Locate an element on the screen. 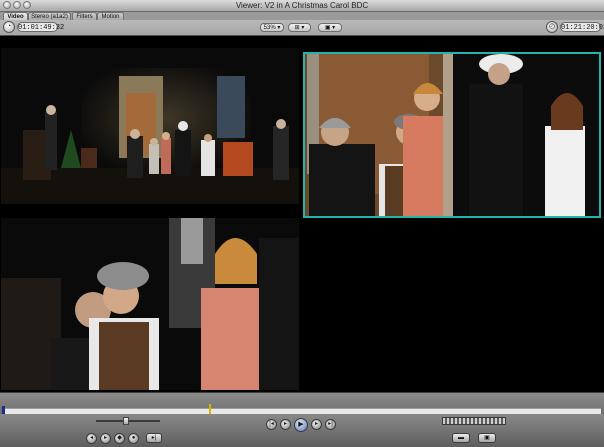  duration-clock-icon: ◔ is located at coordinates (9, 27).